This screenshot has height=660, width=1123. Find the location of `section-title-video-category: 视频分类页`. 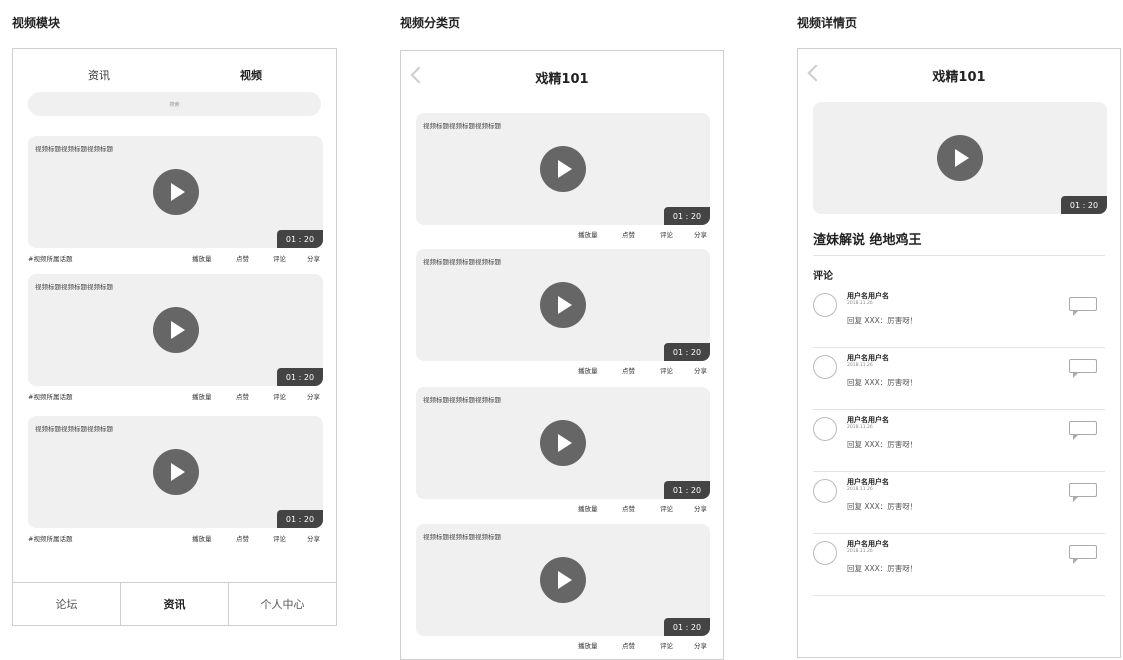

section-title-video-category: 视频分类页 is located at coordinates (430, 23).